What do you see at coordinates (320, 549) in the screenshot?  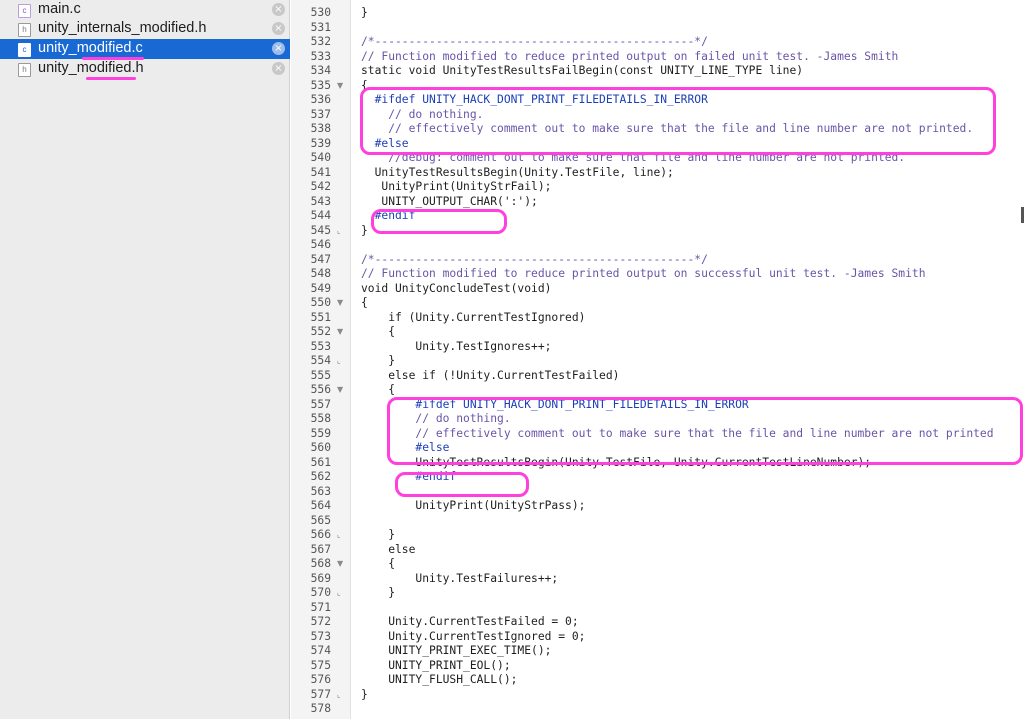 I see `line-number: 567` at bounding box center [320, 549].